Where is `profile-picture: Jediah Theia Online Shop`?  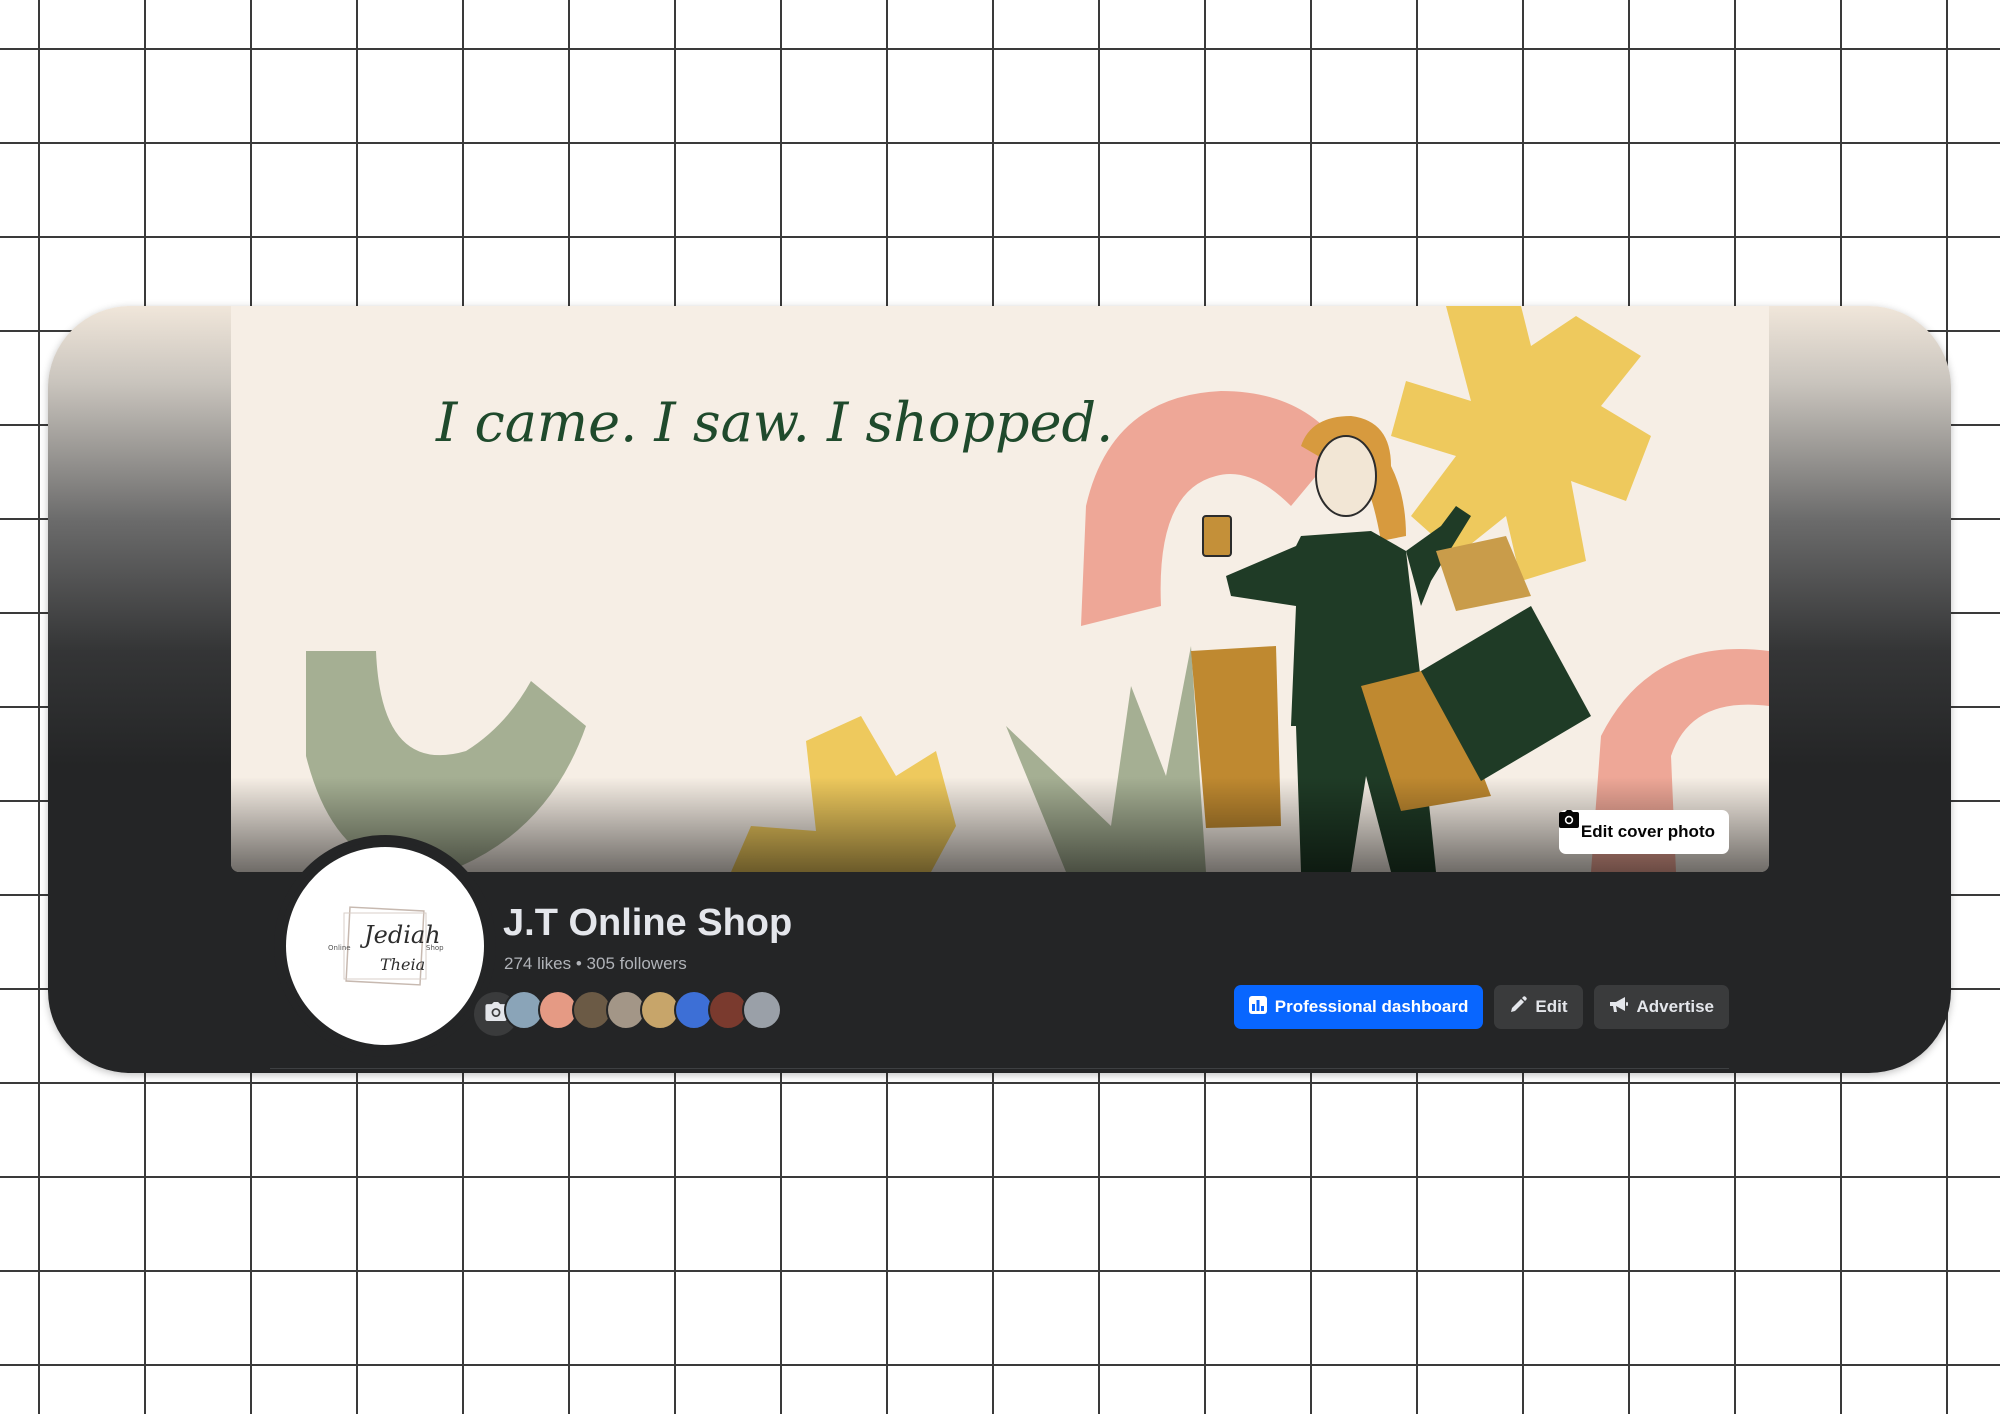 profile-picture: Jediah Theia Online Shop is located at coordinates (385, 946).